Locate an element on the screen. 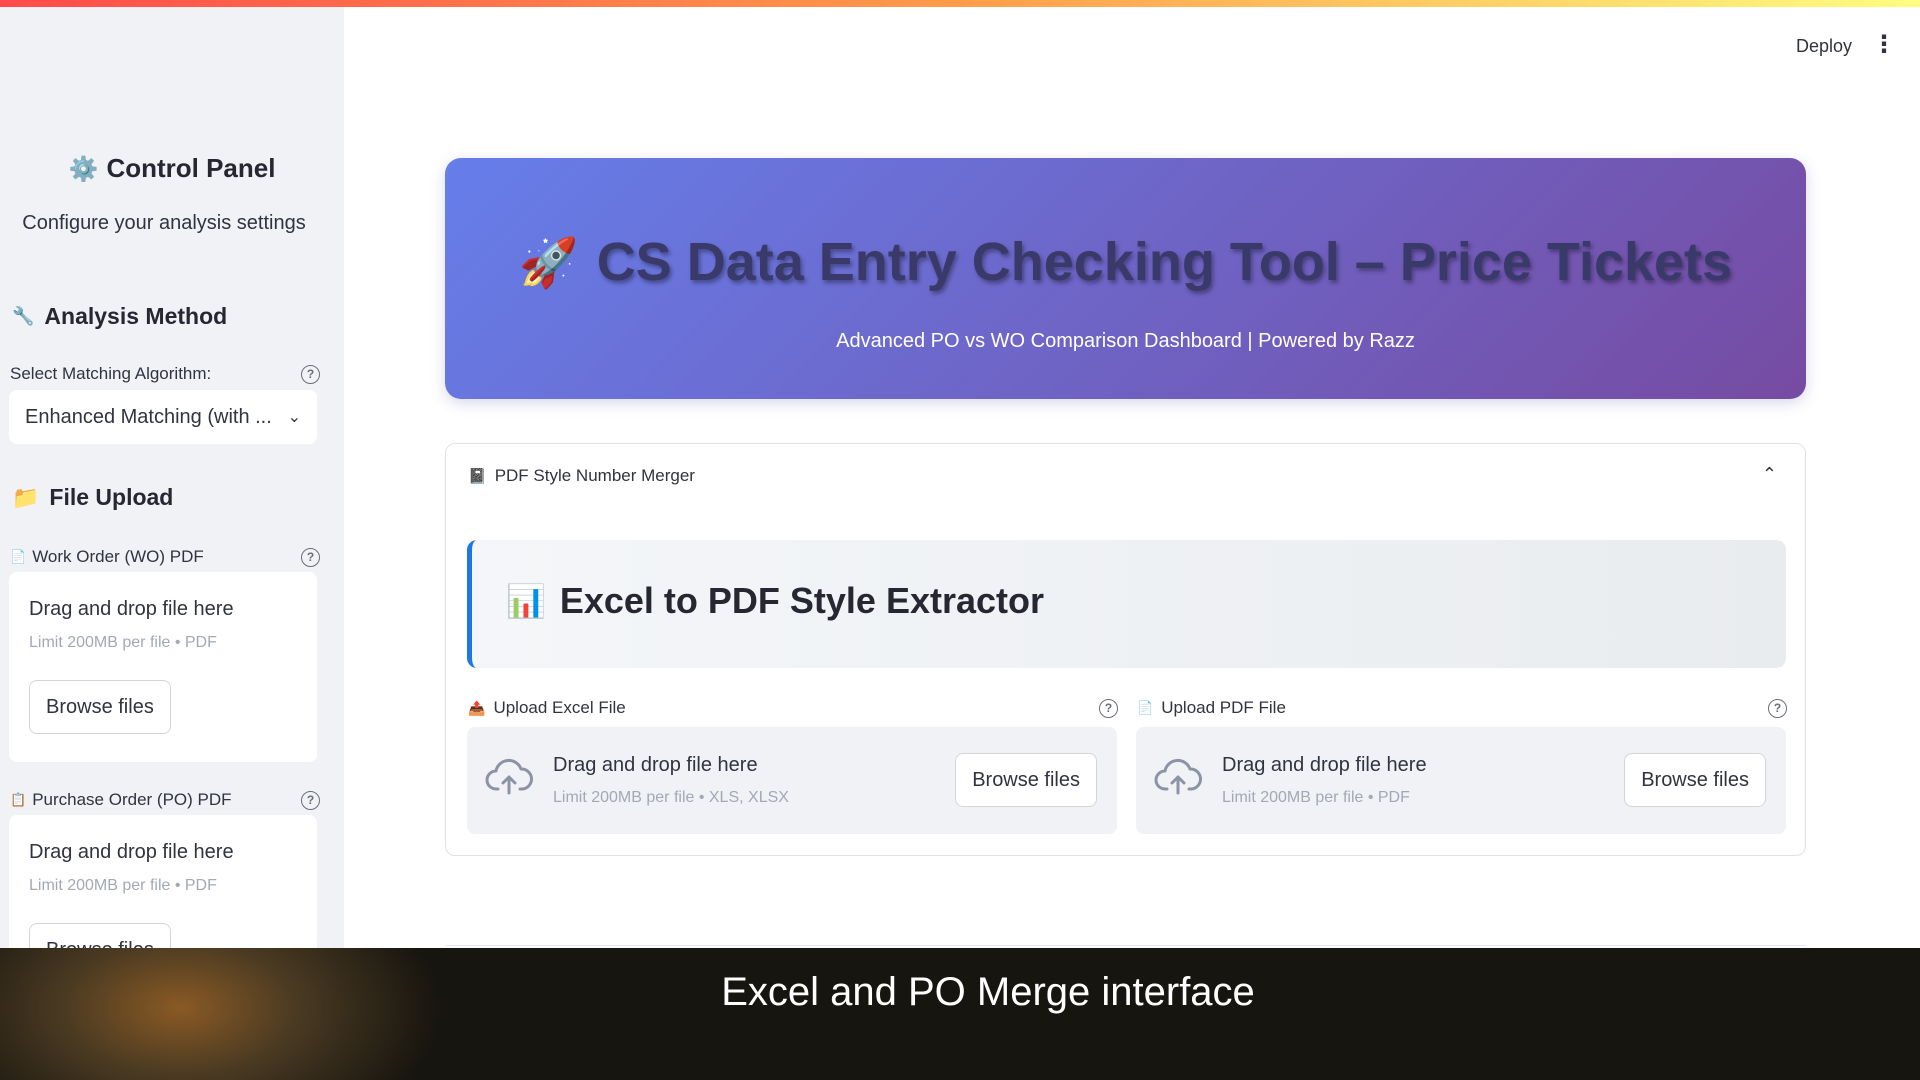  more-menu-icon: ⋮ is located at coordinates (1884, 45).